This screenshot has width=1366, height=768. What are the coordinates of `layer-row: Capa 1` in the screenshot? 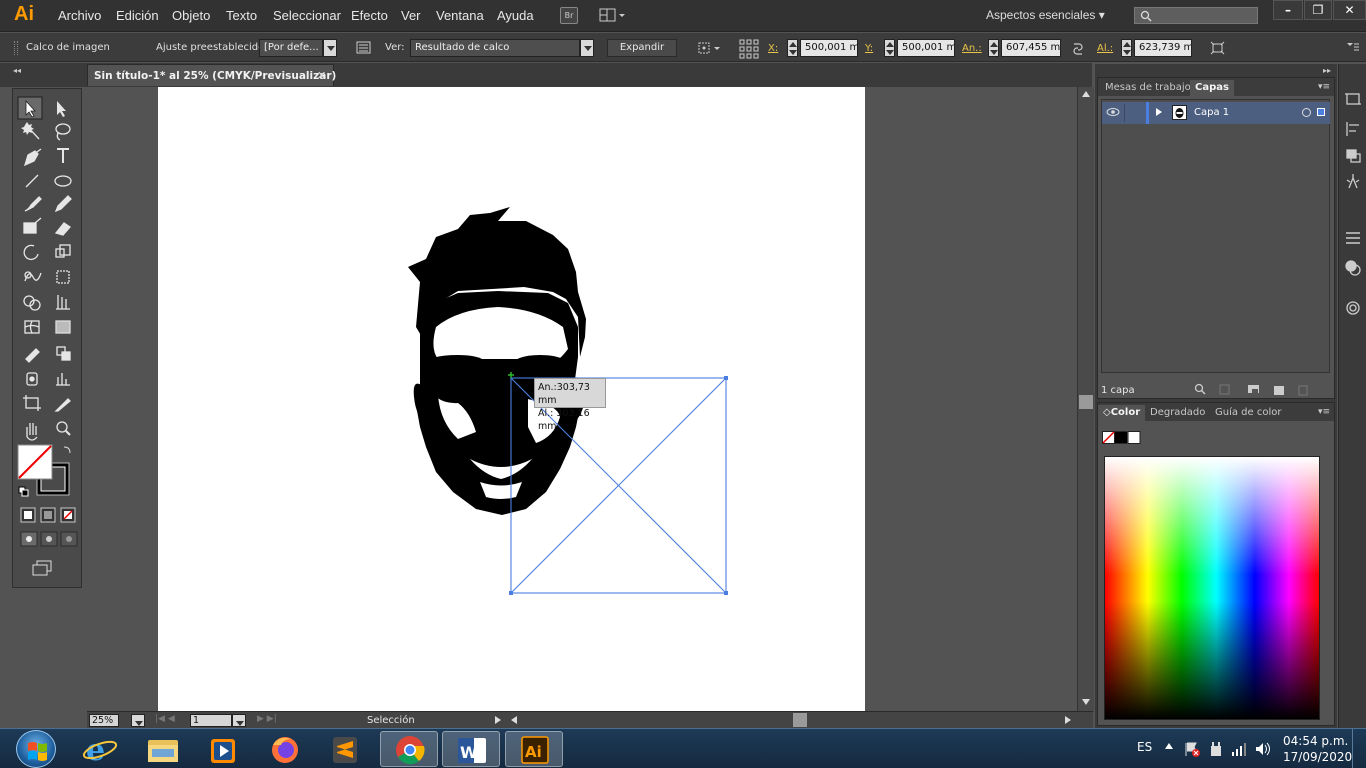 It's located at (1216, 113).